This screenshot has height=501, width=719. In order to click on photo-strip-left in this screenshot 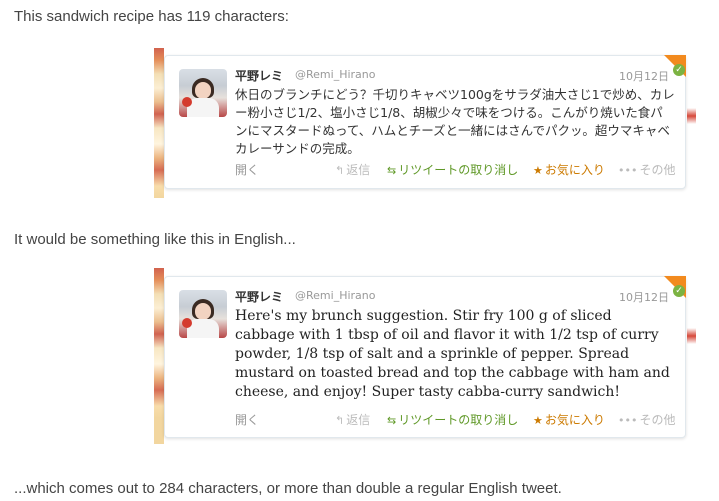, I will do `click(159, 123)`.